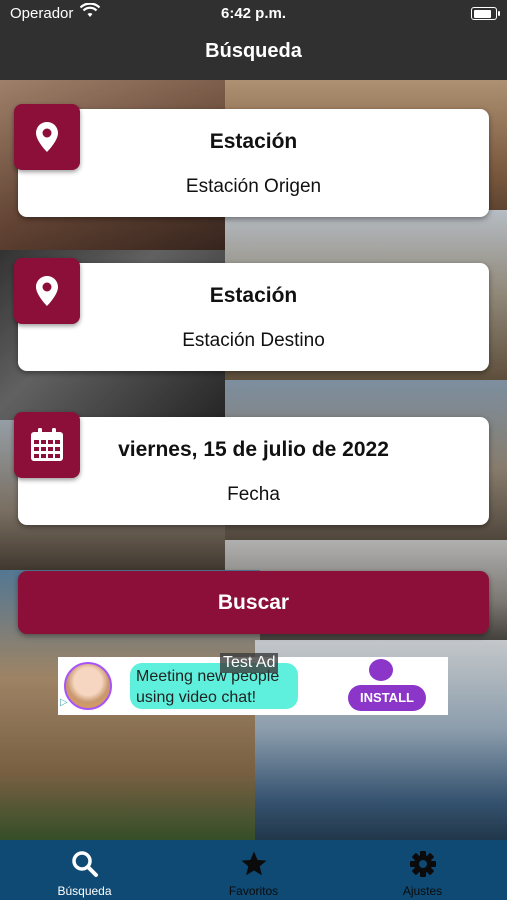  I want to click on tab-label: Búsqueda, so click(84, 891).